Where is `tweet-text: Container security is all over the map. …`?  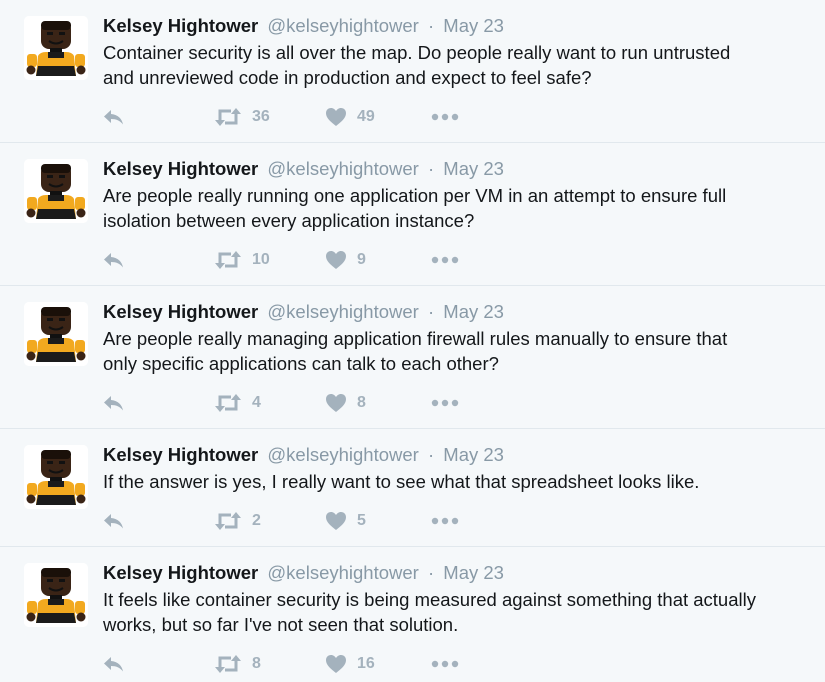
tweet-text: Container security is all over the map. … is located at coordinates (454, 65).